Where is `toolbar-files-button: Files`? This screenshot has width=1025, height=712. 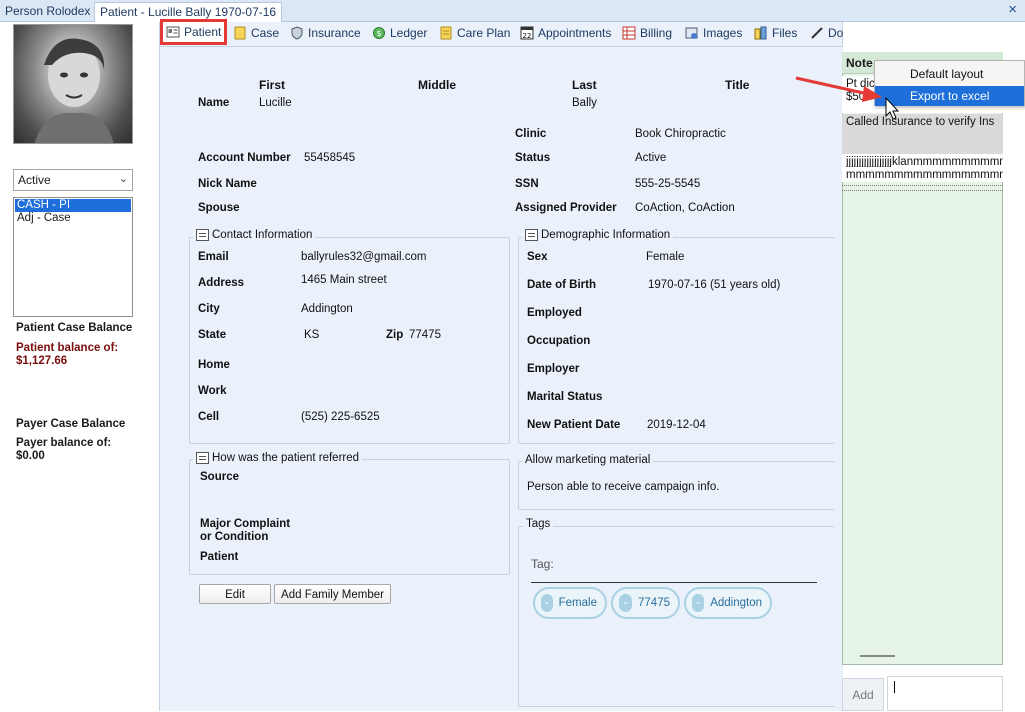 toolbar-files-button: Files is located at coordinates (775, 33).